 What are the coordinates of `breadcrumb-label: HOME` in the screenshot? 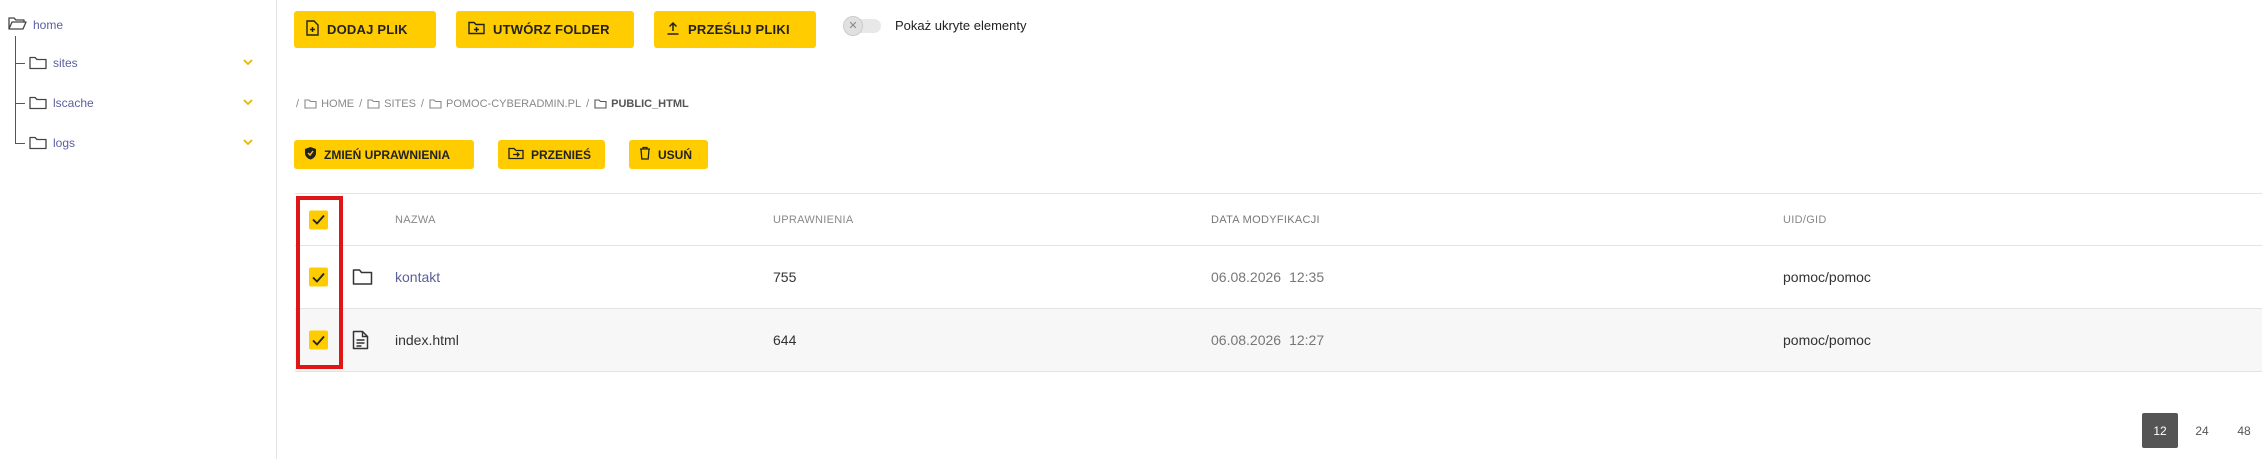 It's located at (338, 104).